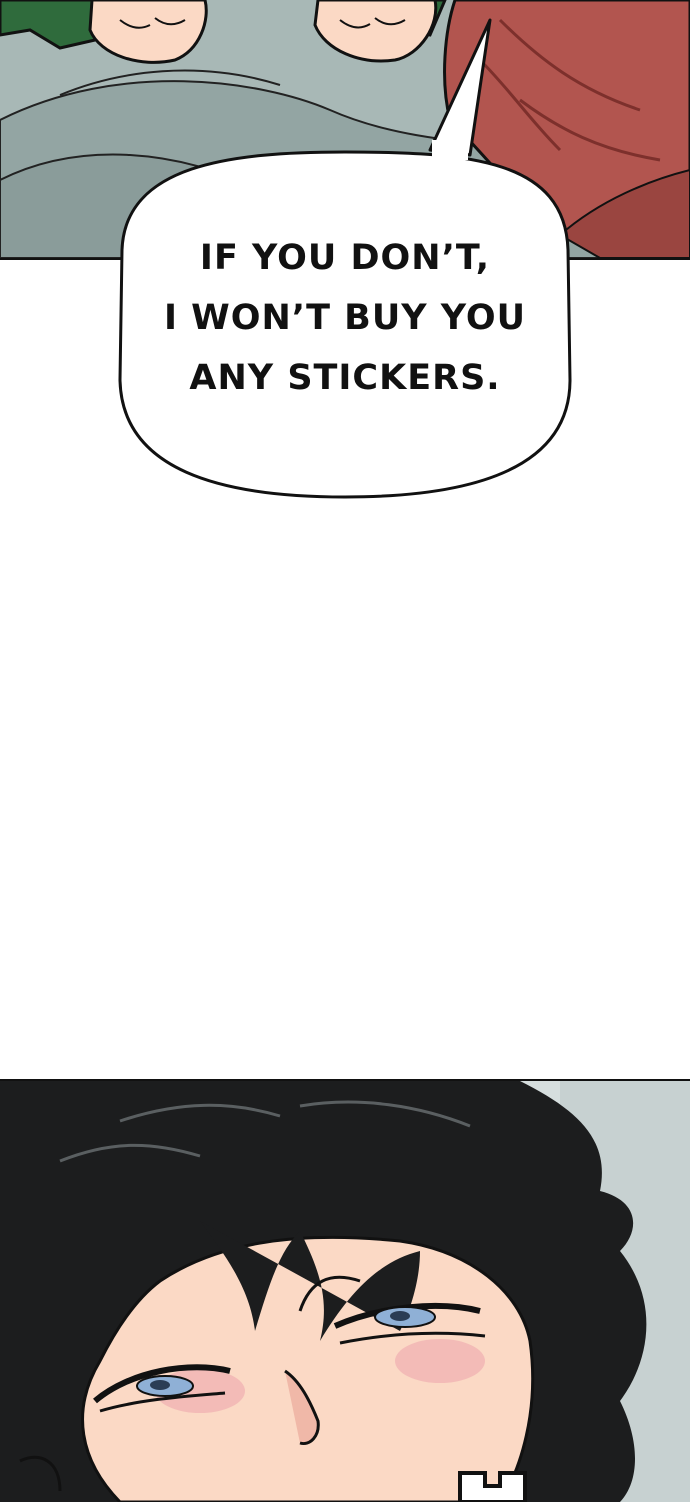  I want to click on speech-line-3: ANY STICKERS., so click(345, 378).